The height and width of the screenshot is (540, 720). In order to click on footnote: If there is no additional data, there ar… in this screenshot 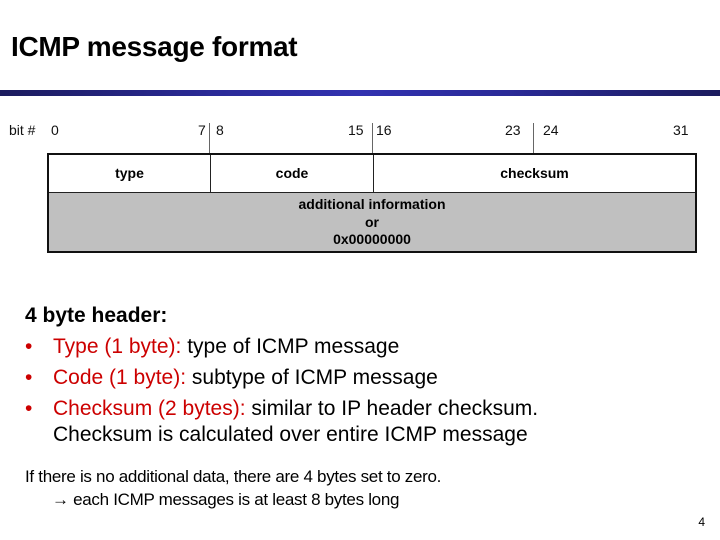, I will do `click(233, 488)`.